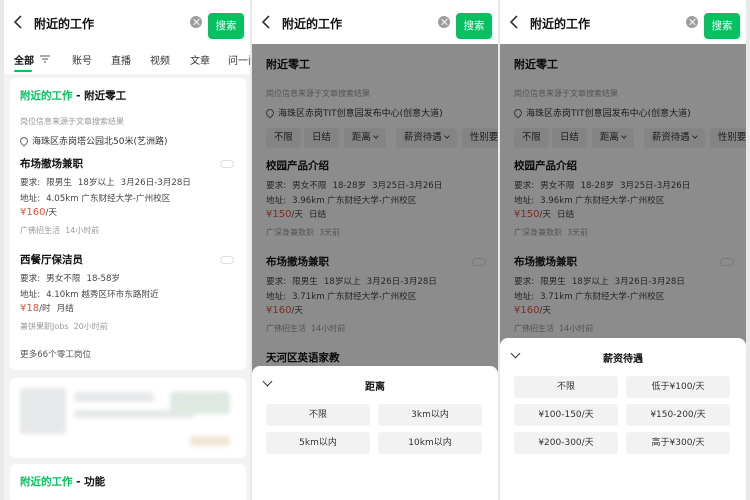 The width and height of the screenshot is (750, 500). What do you see at coordinates (70, 279) in the screenshot?
I see `job-requirements: 要求: 男女不限 18-58岁` at bounding box center [70, 279].